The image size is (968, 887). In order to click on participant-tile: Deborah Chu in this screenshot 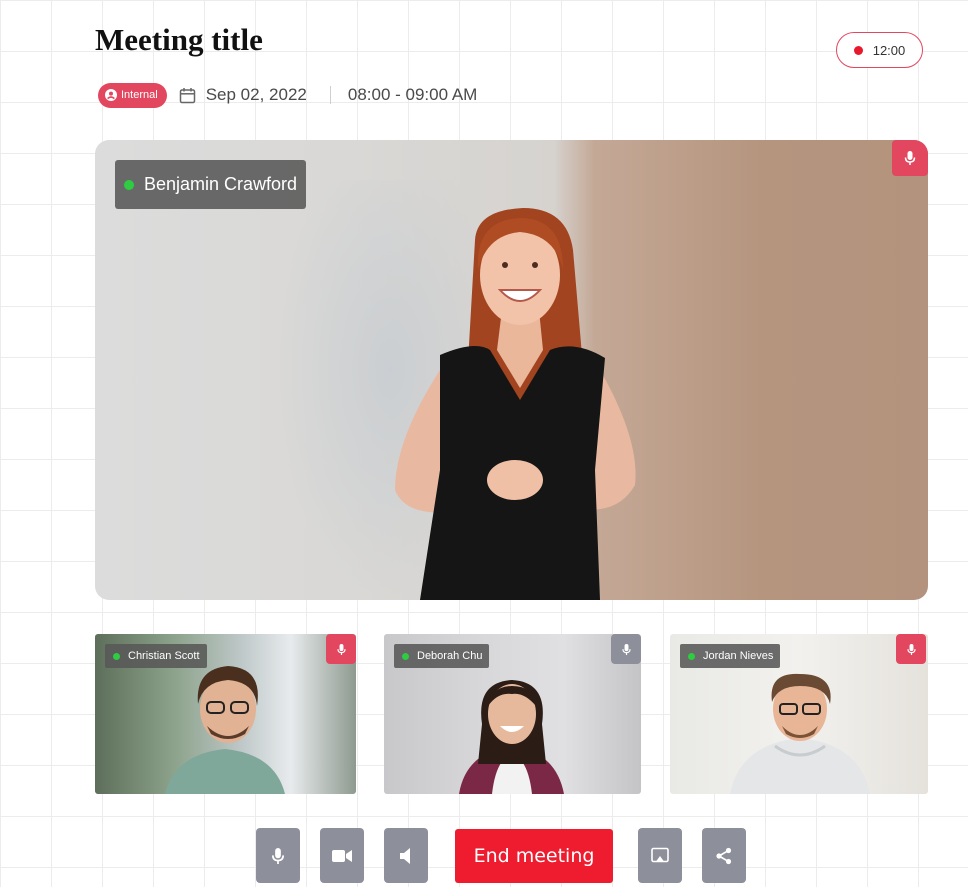, I will do `click(512, 714)`.